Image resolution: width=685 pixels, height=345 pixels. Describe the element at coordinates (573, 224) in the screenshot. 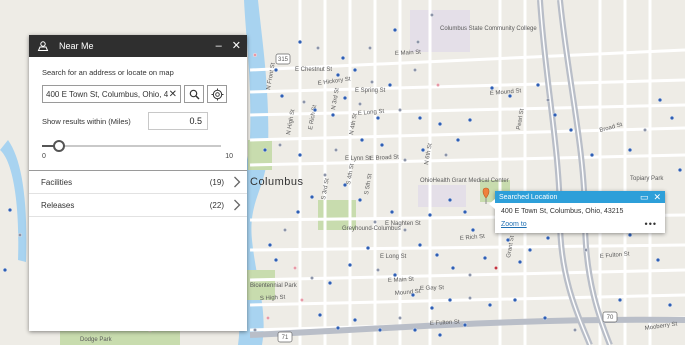

I see `zoom-to-link: Zoom to` at that location.